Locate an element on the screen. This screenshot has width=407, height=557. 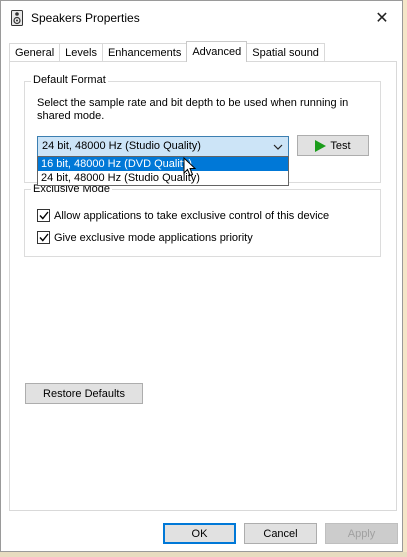
tab-advanced: Advanced is located at coordinates (217, 51).